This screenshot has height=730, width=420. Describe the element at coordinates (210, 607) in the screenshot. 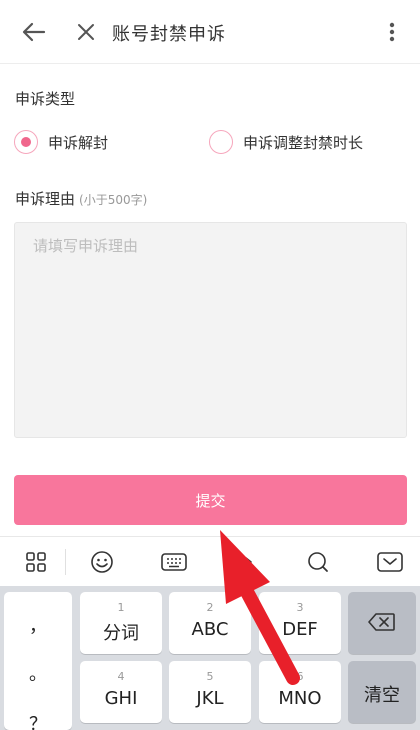

I see `key-2-num: 2` at that location.